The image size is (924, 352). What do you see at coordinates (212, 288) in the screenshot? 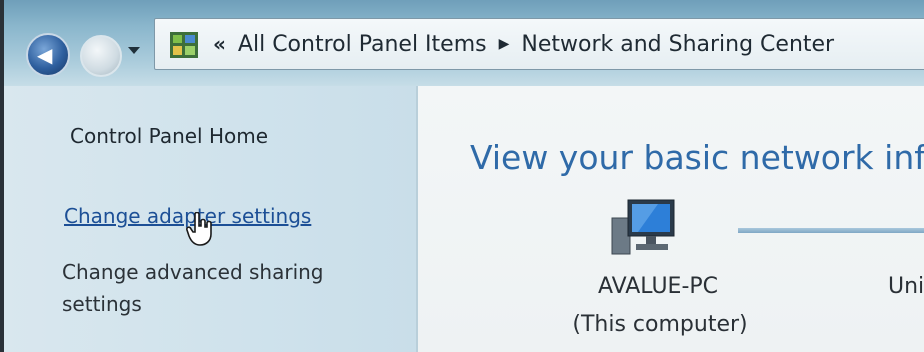
I see `change-advanced-sharing-settings-link: Change advanced sharing settings` at bounding box center [212, 288].